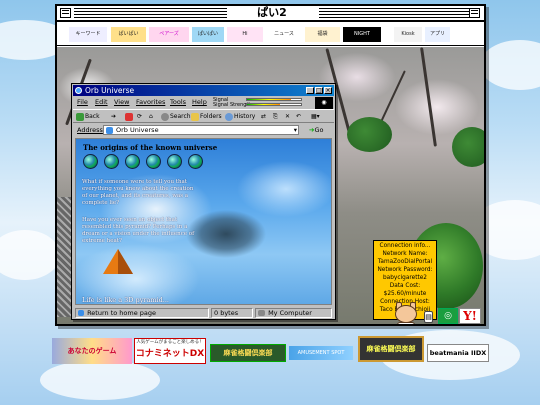 The width and height of the screenshot is (540, 405). Describe the element at coordinates (405, 254) in the screenshot. I see `info-line: Network Name:` at that location.